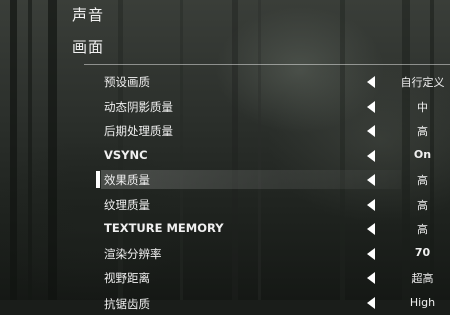 The width and height of the screenshot is (450, 315). Describe the element at coordinates (422, 107) in the screenshot. I see `setting-value: 中` at that location.